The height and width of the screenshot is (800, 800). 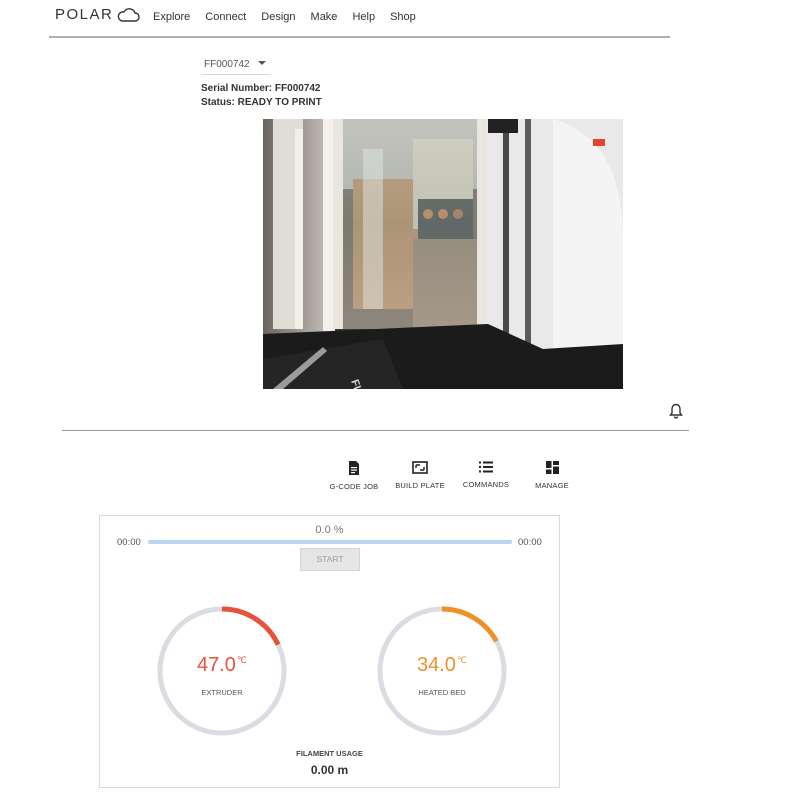 What do you see at coordinates (330, 542) in the screenshot?
I see `progress-bar` at bounding box center [330, 542].